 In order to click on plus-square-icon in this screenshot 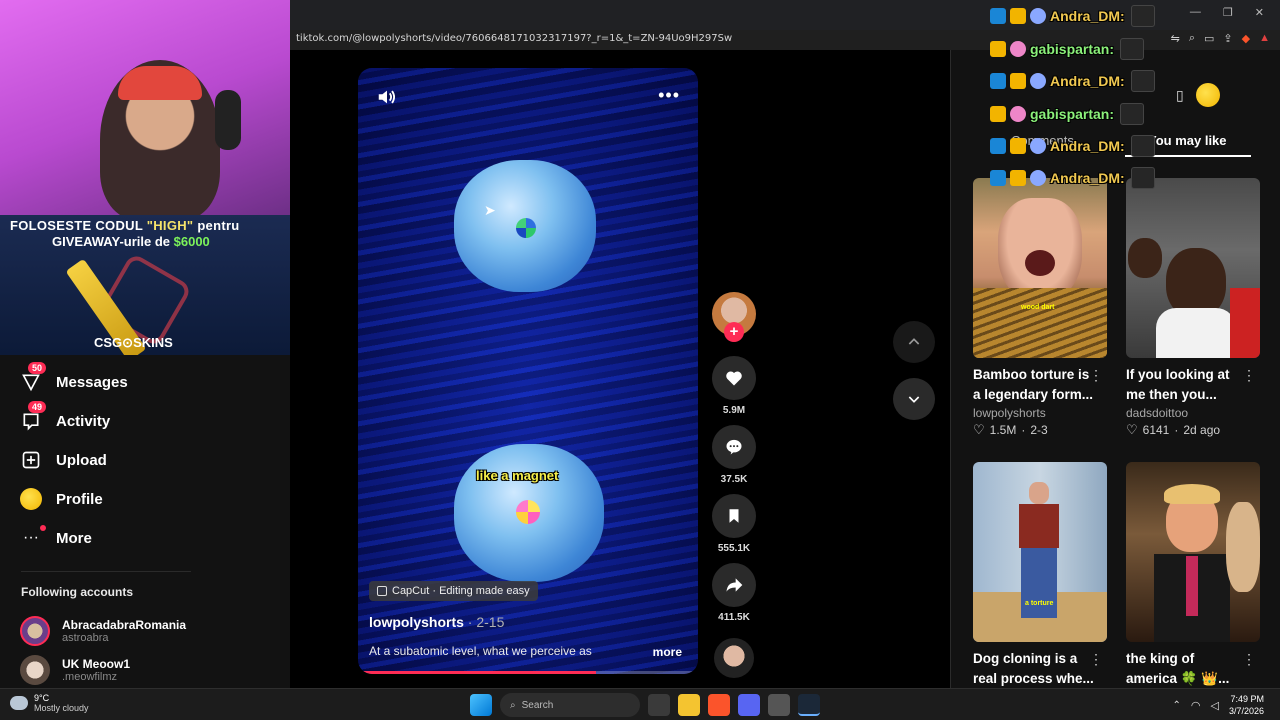, I will do `click(31, 460)`.